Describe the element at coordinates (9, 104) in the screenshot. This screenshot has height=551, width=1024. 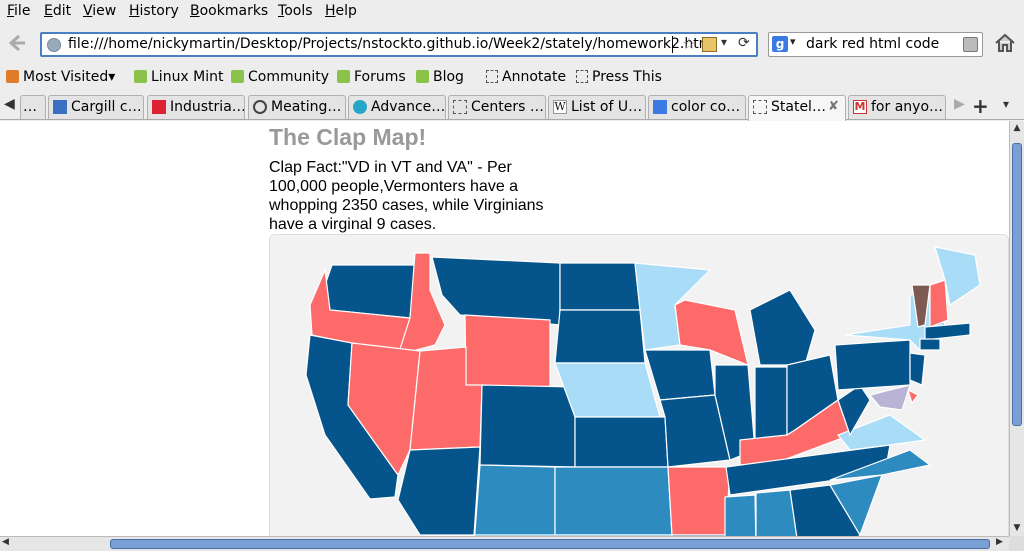
I see `scroll-tabs-left-icon: ◀` at that location.